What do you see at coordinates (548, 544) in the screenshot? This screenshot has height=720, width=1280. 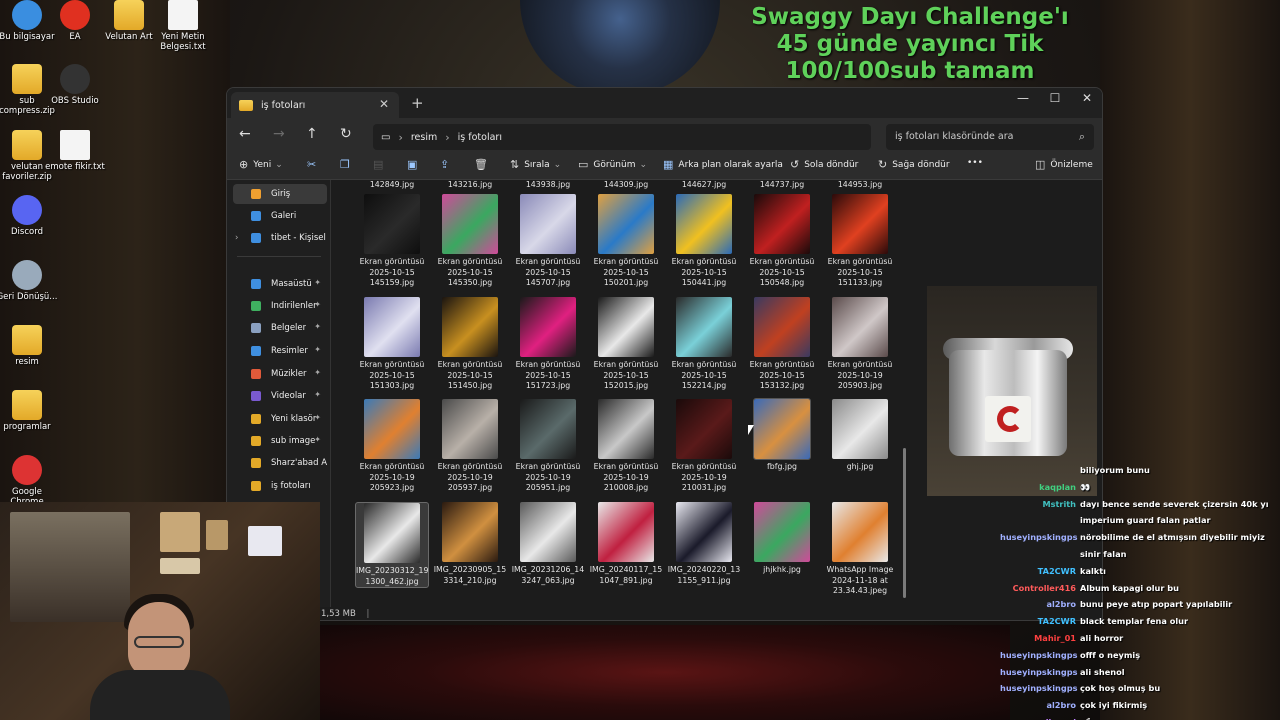 I see `file-item: IMG_20231206_14 3247_063.jpg` at bounding box center [548, 544].